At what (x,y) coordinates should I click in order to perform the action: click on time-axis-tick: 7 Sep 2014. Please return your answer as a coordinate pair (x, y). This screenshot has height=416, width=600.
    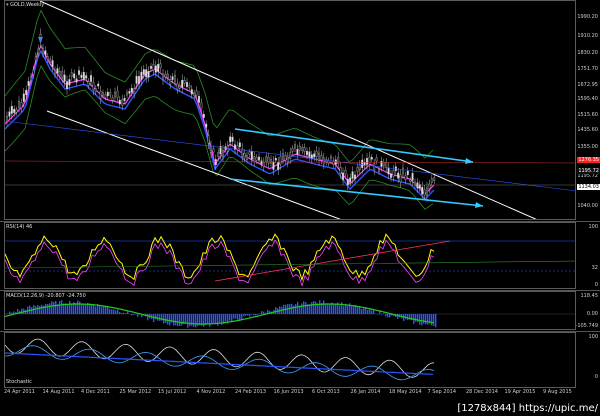
    Looking at the image, I should click on (442, 392).